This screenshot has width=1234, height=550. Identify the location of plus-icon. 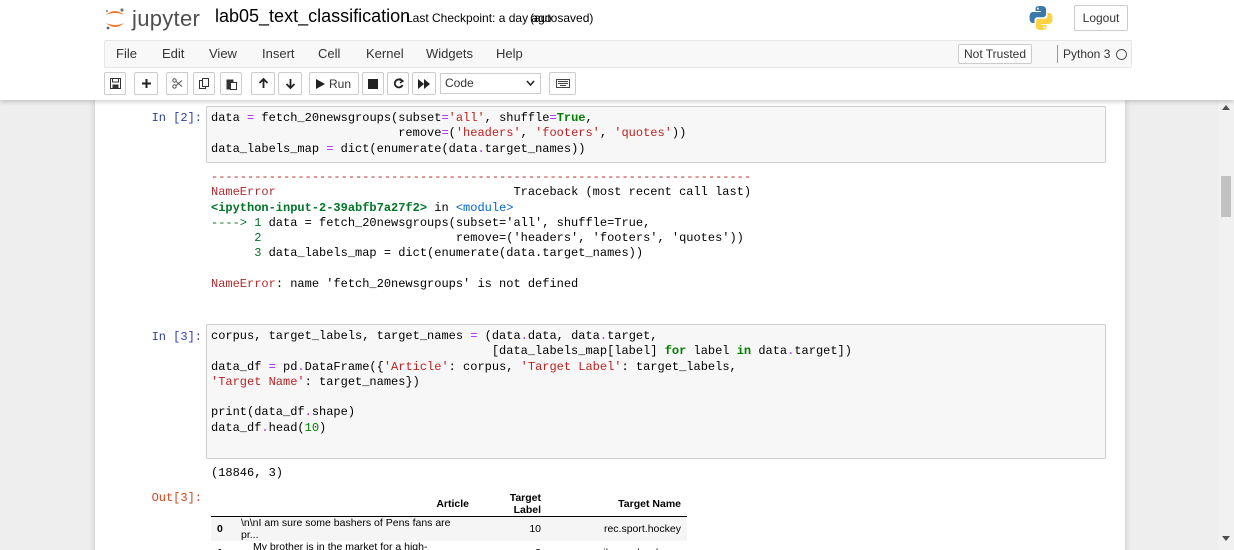
(146, 83).